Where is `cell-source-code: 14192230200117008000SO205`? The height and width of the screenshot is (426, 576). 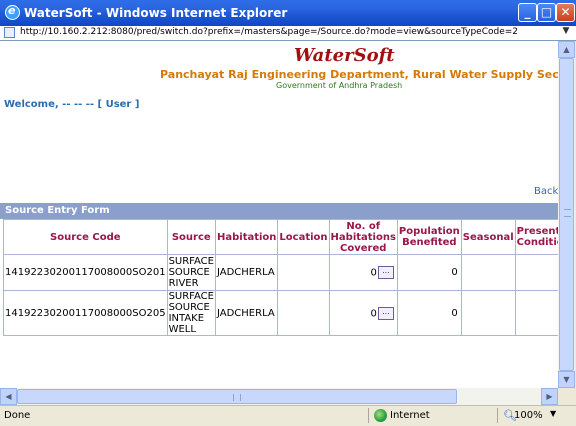
cell-source-code: 14192230200117008000SO205 is located at coordinates (85, 313).